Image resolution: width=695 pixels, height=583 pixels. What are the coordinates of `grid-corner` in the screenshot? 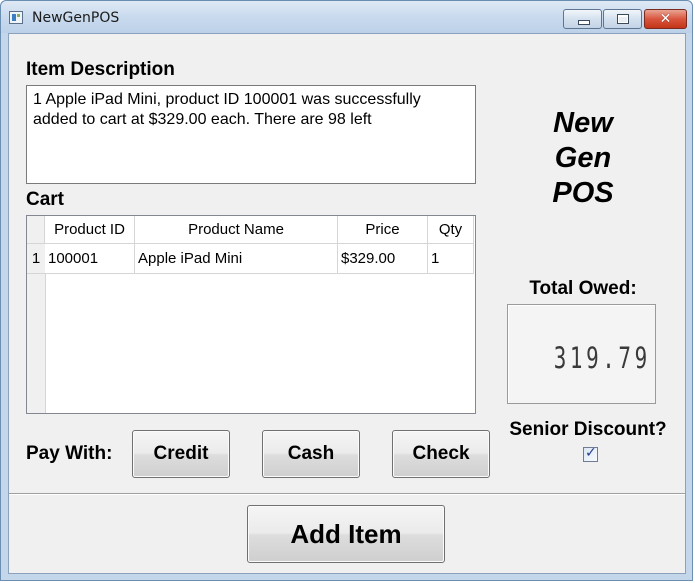 It's located at (36, 230).